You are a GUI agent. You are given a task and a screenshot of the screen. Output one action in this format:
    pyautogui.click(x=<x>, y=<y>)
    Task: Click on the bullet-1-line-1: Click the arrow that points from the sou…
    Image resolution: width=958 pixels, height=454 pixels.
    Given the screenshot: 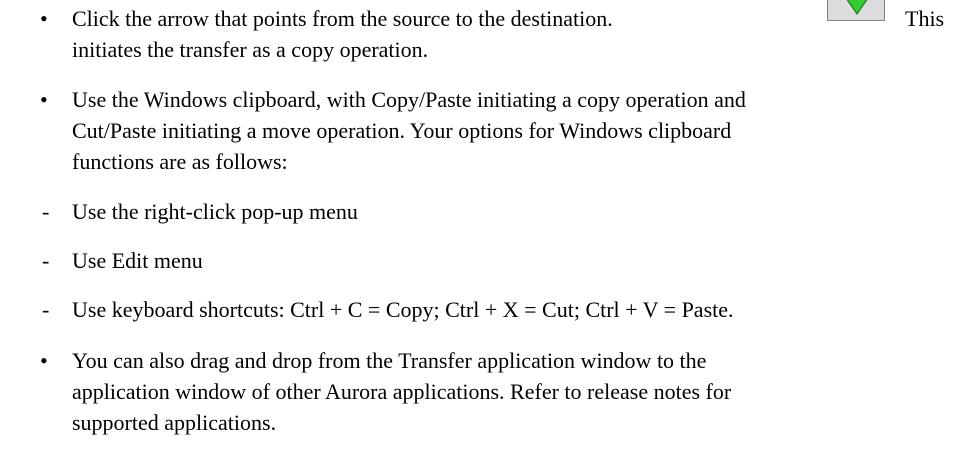 What is the action you would take?
    pyautogui.click(x=342, y=18)
    